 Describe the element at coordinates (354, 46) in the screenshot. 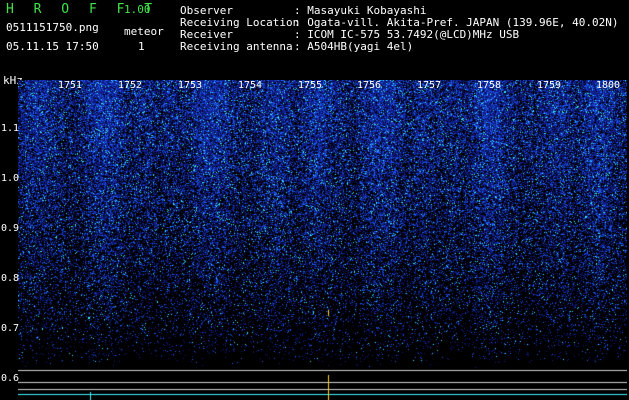

I see `antenna-value: : A504HB(yagi 4el)` at that location.